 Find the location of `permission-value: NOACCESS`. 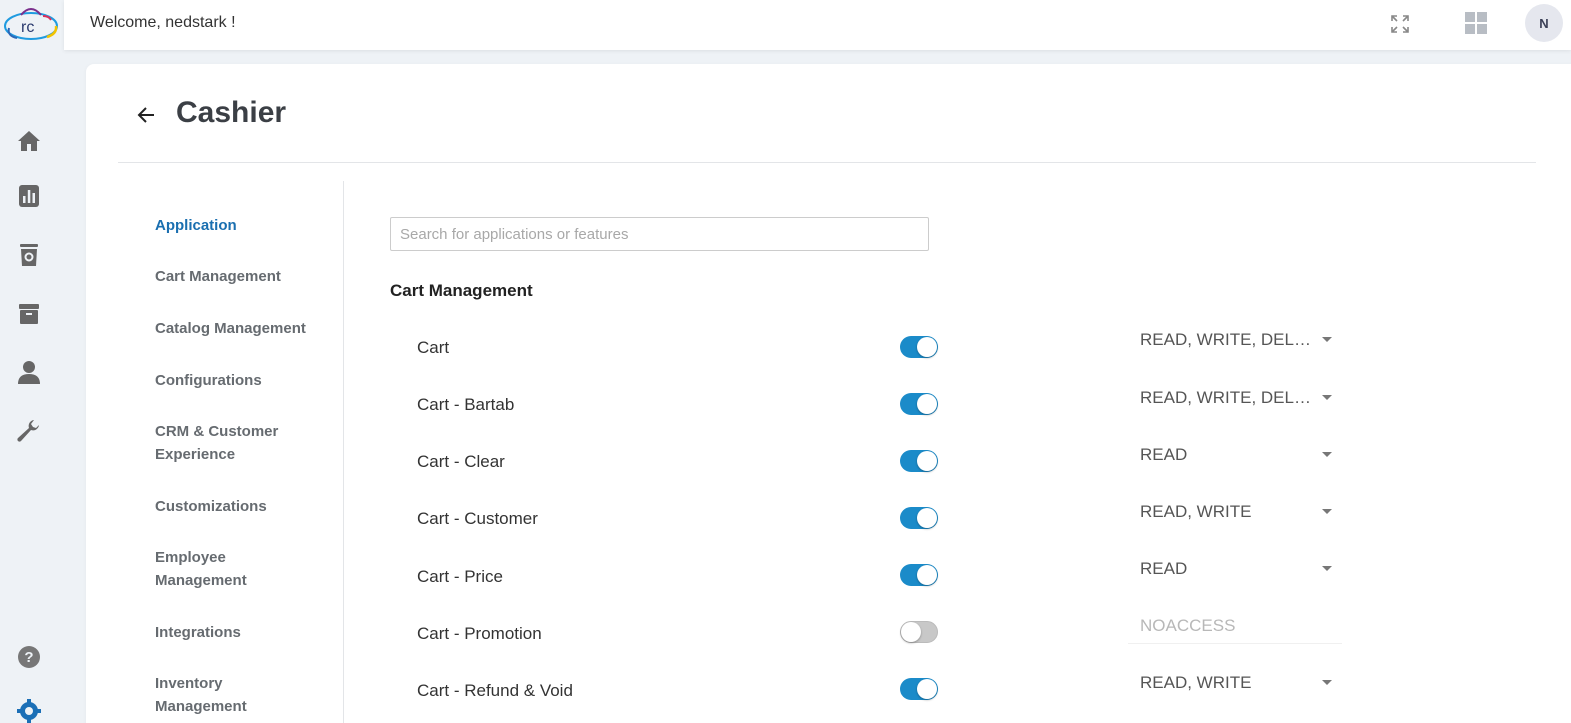

permission-value: NOACCESS is located at coordinates (1188, 625).